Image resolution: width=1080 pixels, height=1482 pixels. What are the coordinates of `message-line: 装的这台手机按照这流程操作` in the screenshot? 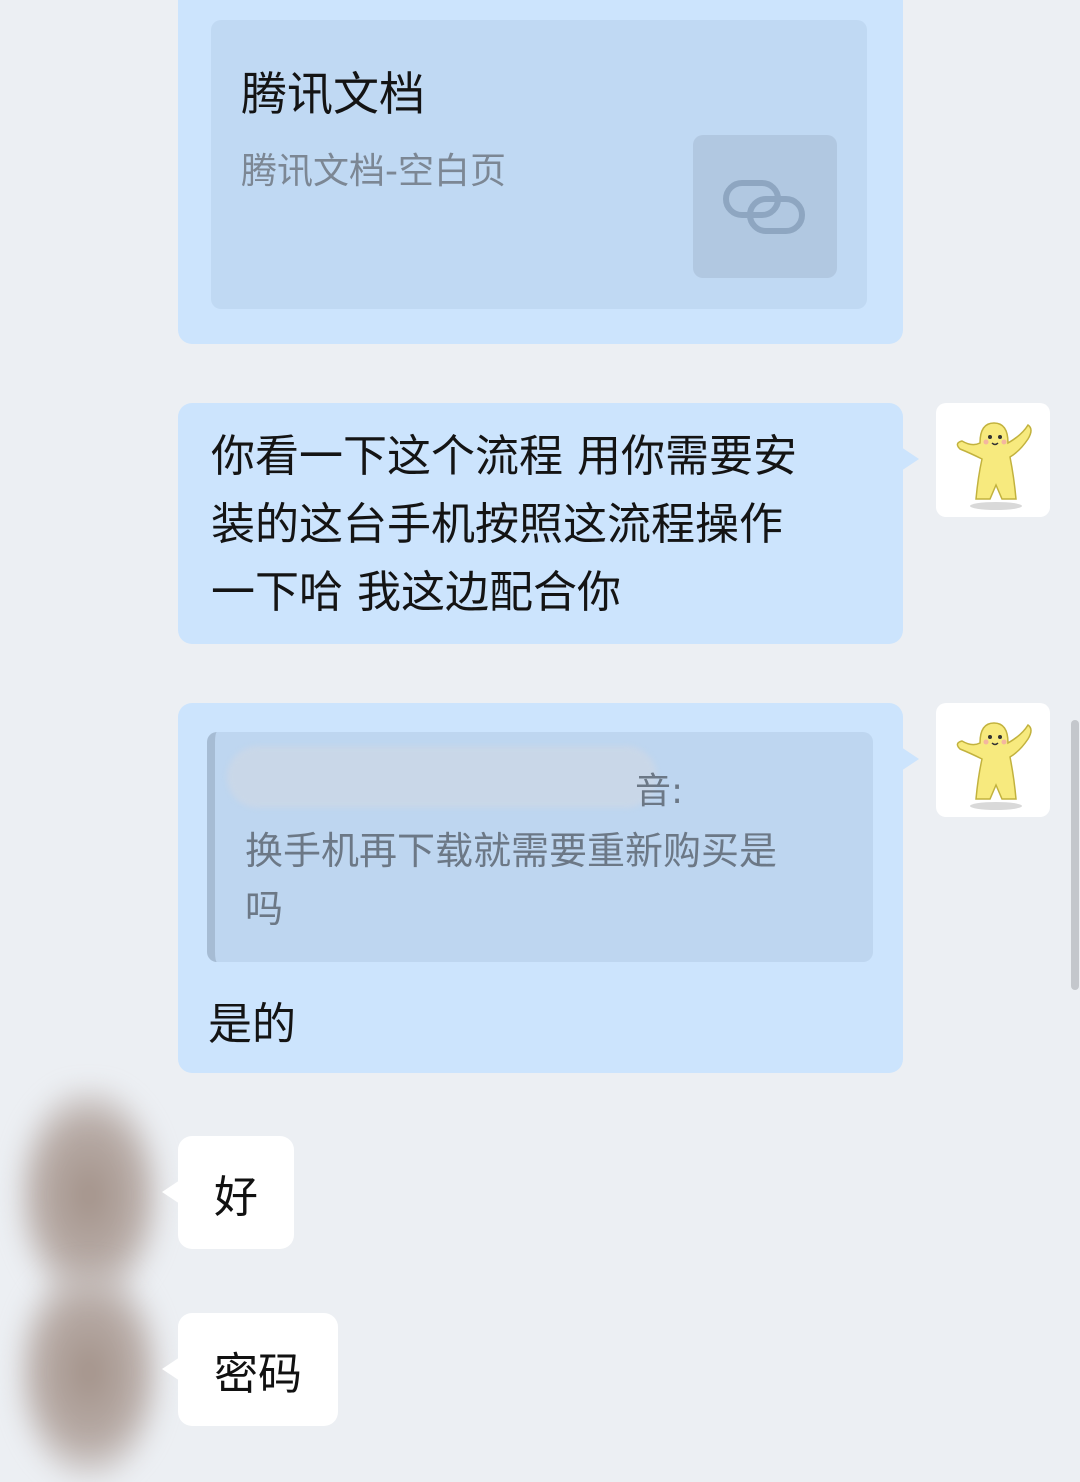 It's located at (497, 524).